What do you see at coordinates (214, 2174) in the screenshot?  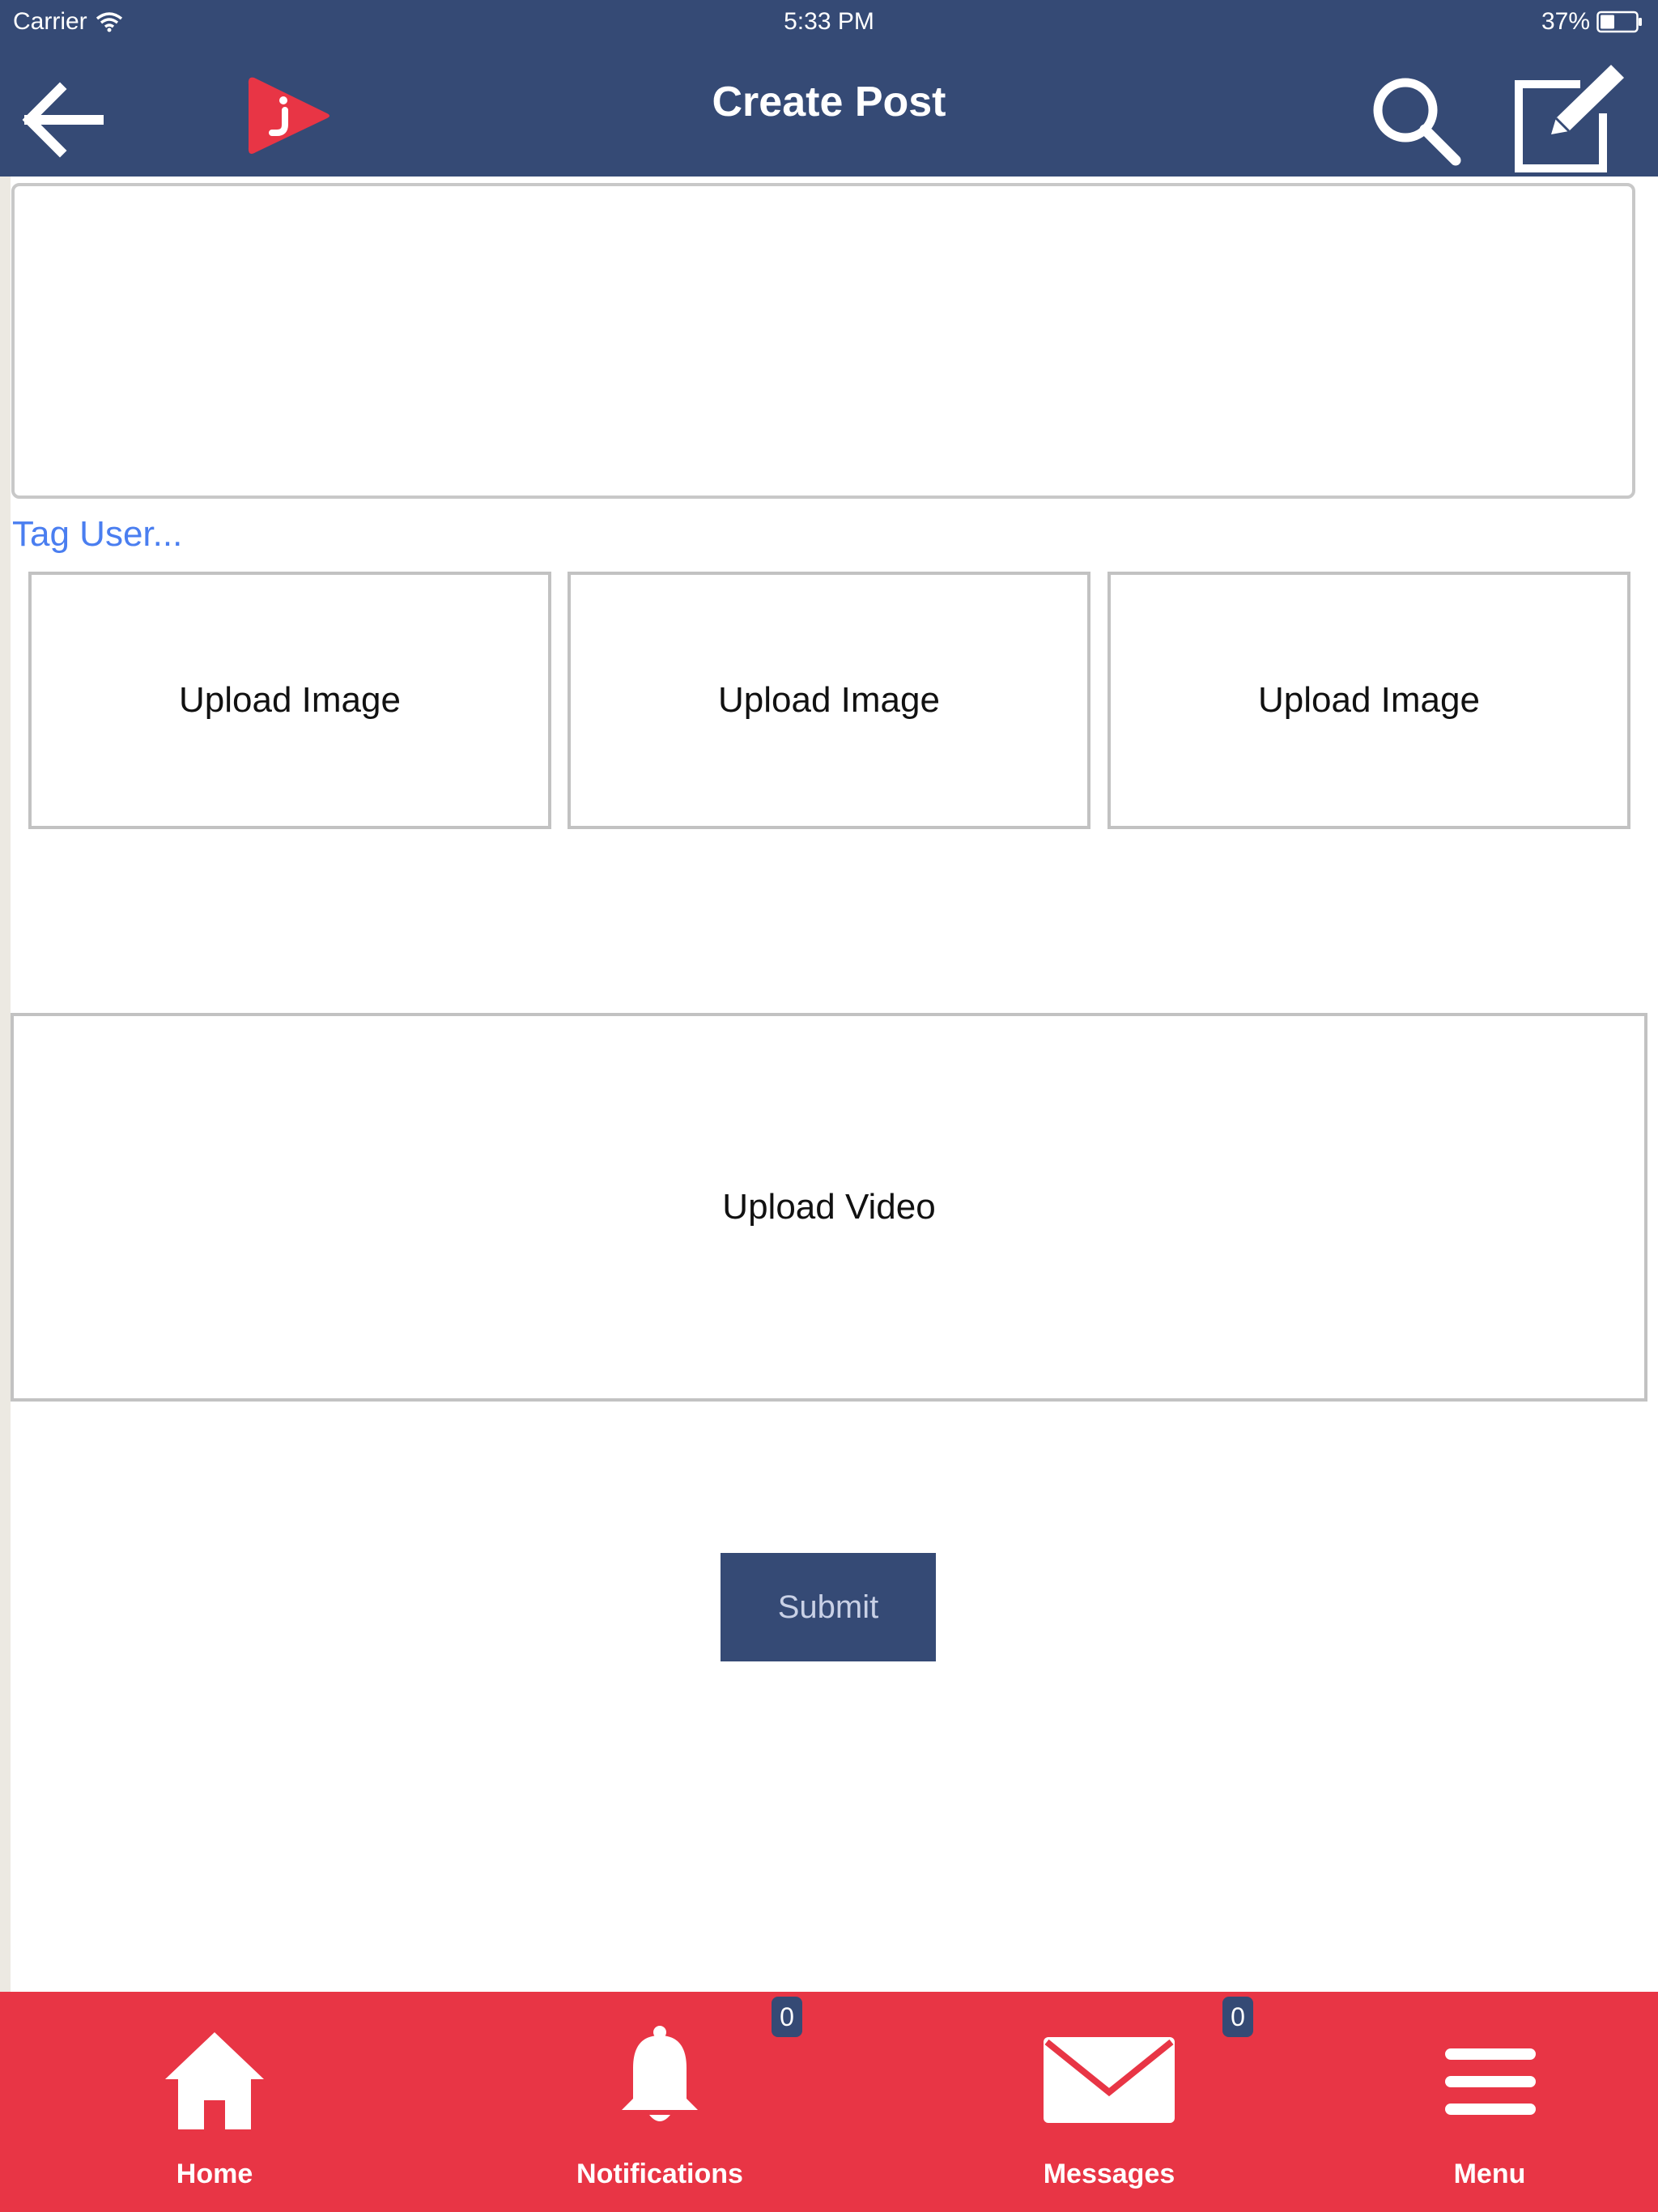 I see `tab-home-label: Home` at bounding box center [214, 2174].